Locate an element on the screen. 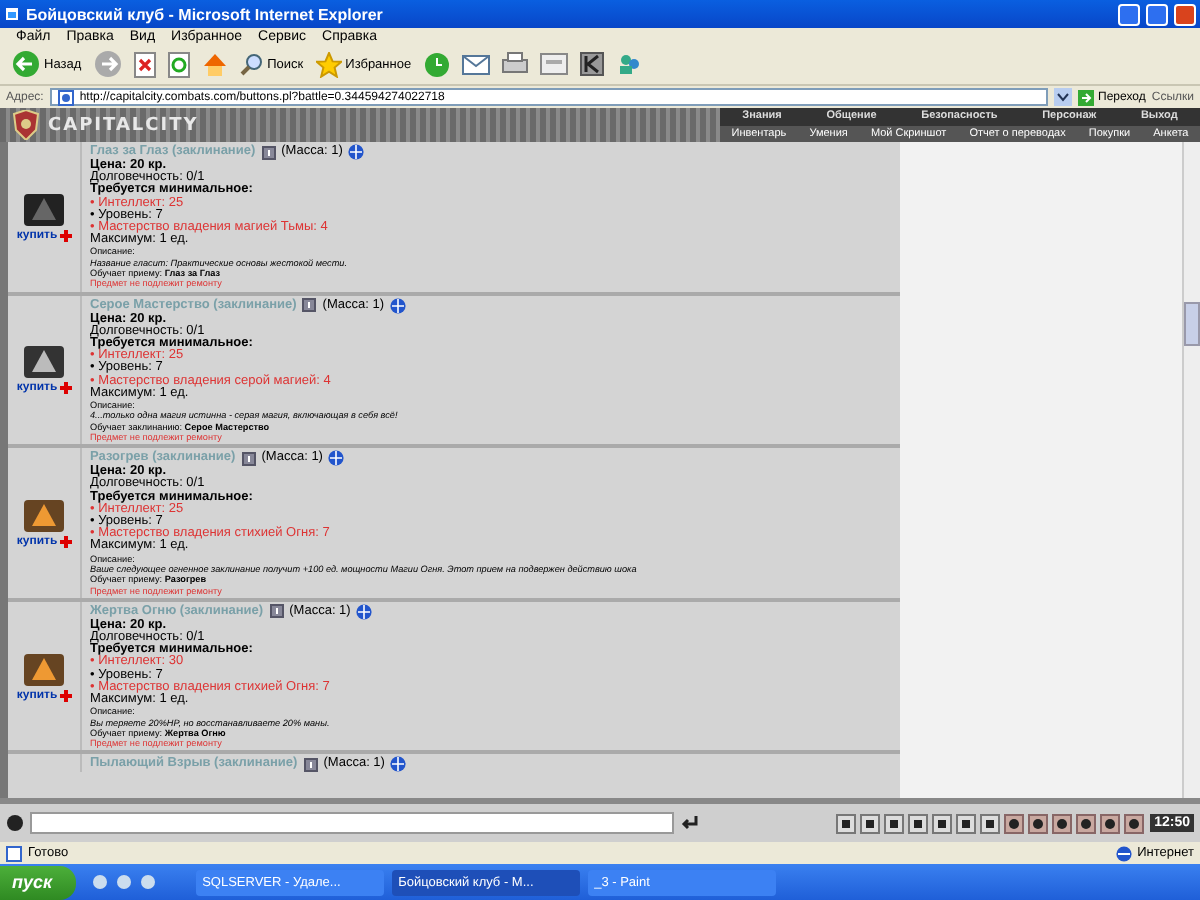 Image resolution: width=1200 pixels, height=900 pixels. star-icon is located at coordinates (328, 64).